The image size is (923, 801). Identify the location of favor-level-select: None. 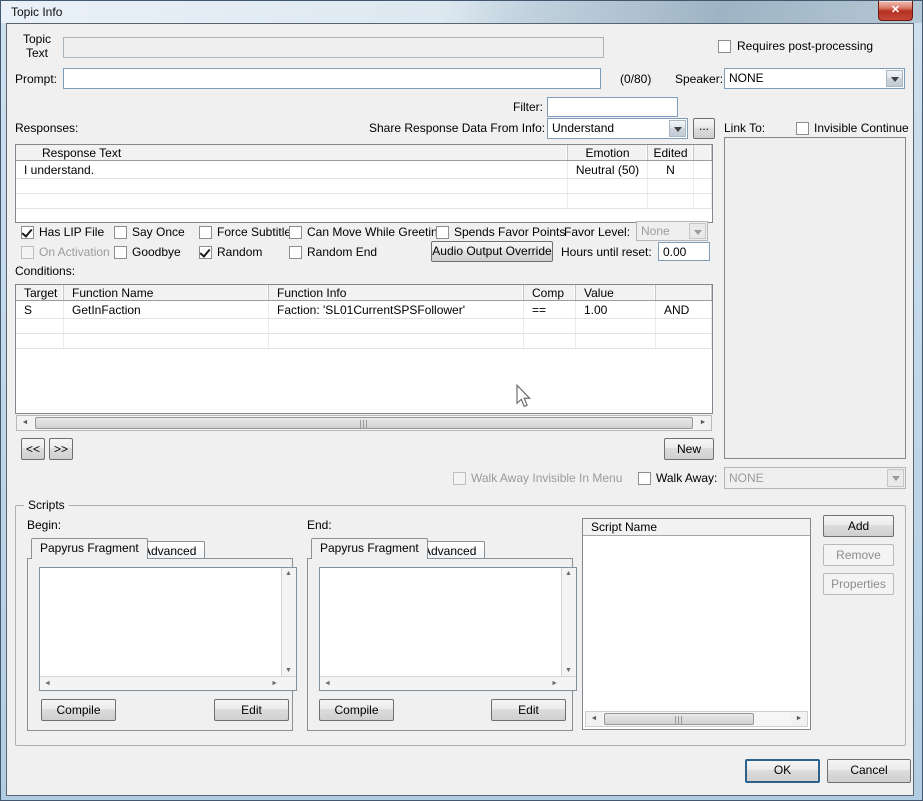
(672, 231).